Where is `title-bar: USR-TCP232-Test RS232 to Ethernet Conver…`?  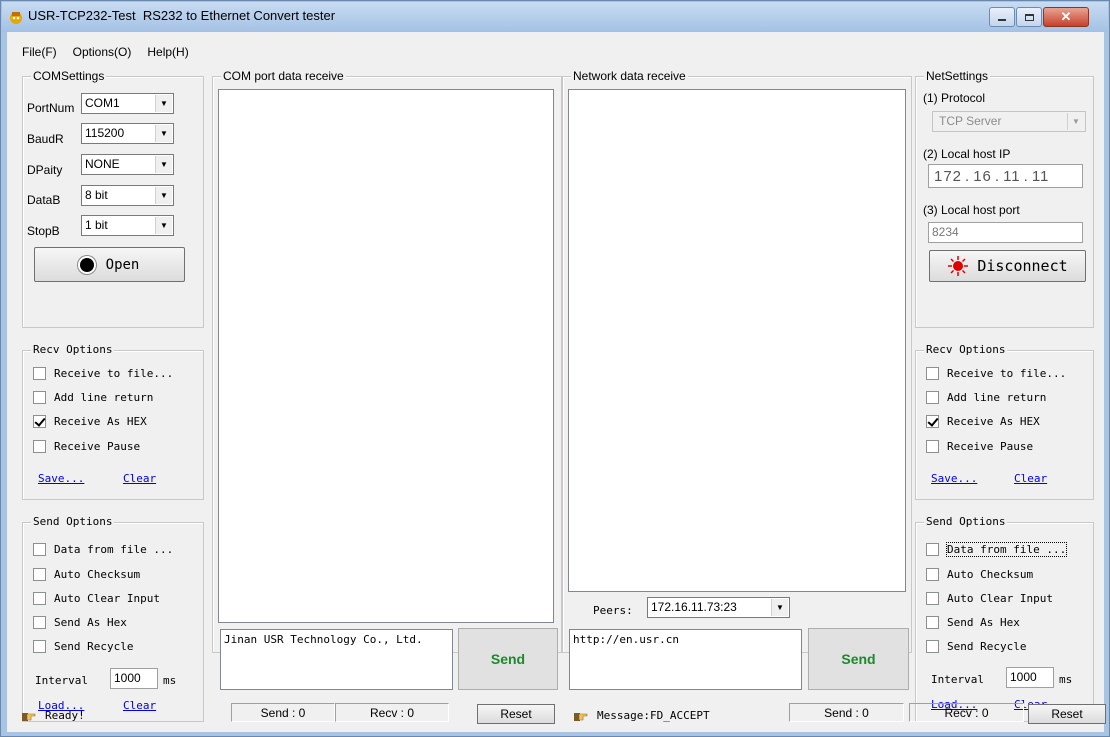
title-bar: USR-TCP232-Test RS232 to Ethernet Conver… is located at coordinates (555, 17).